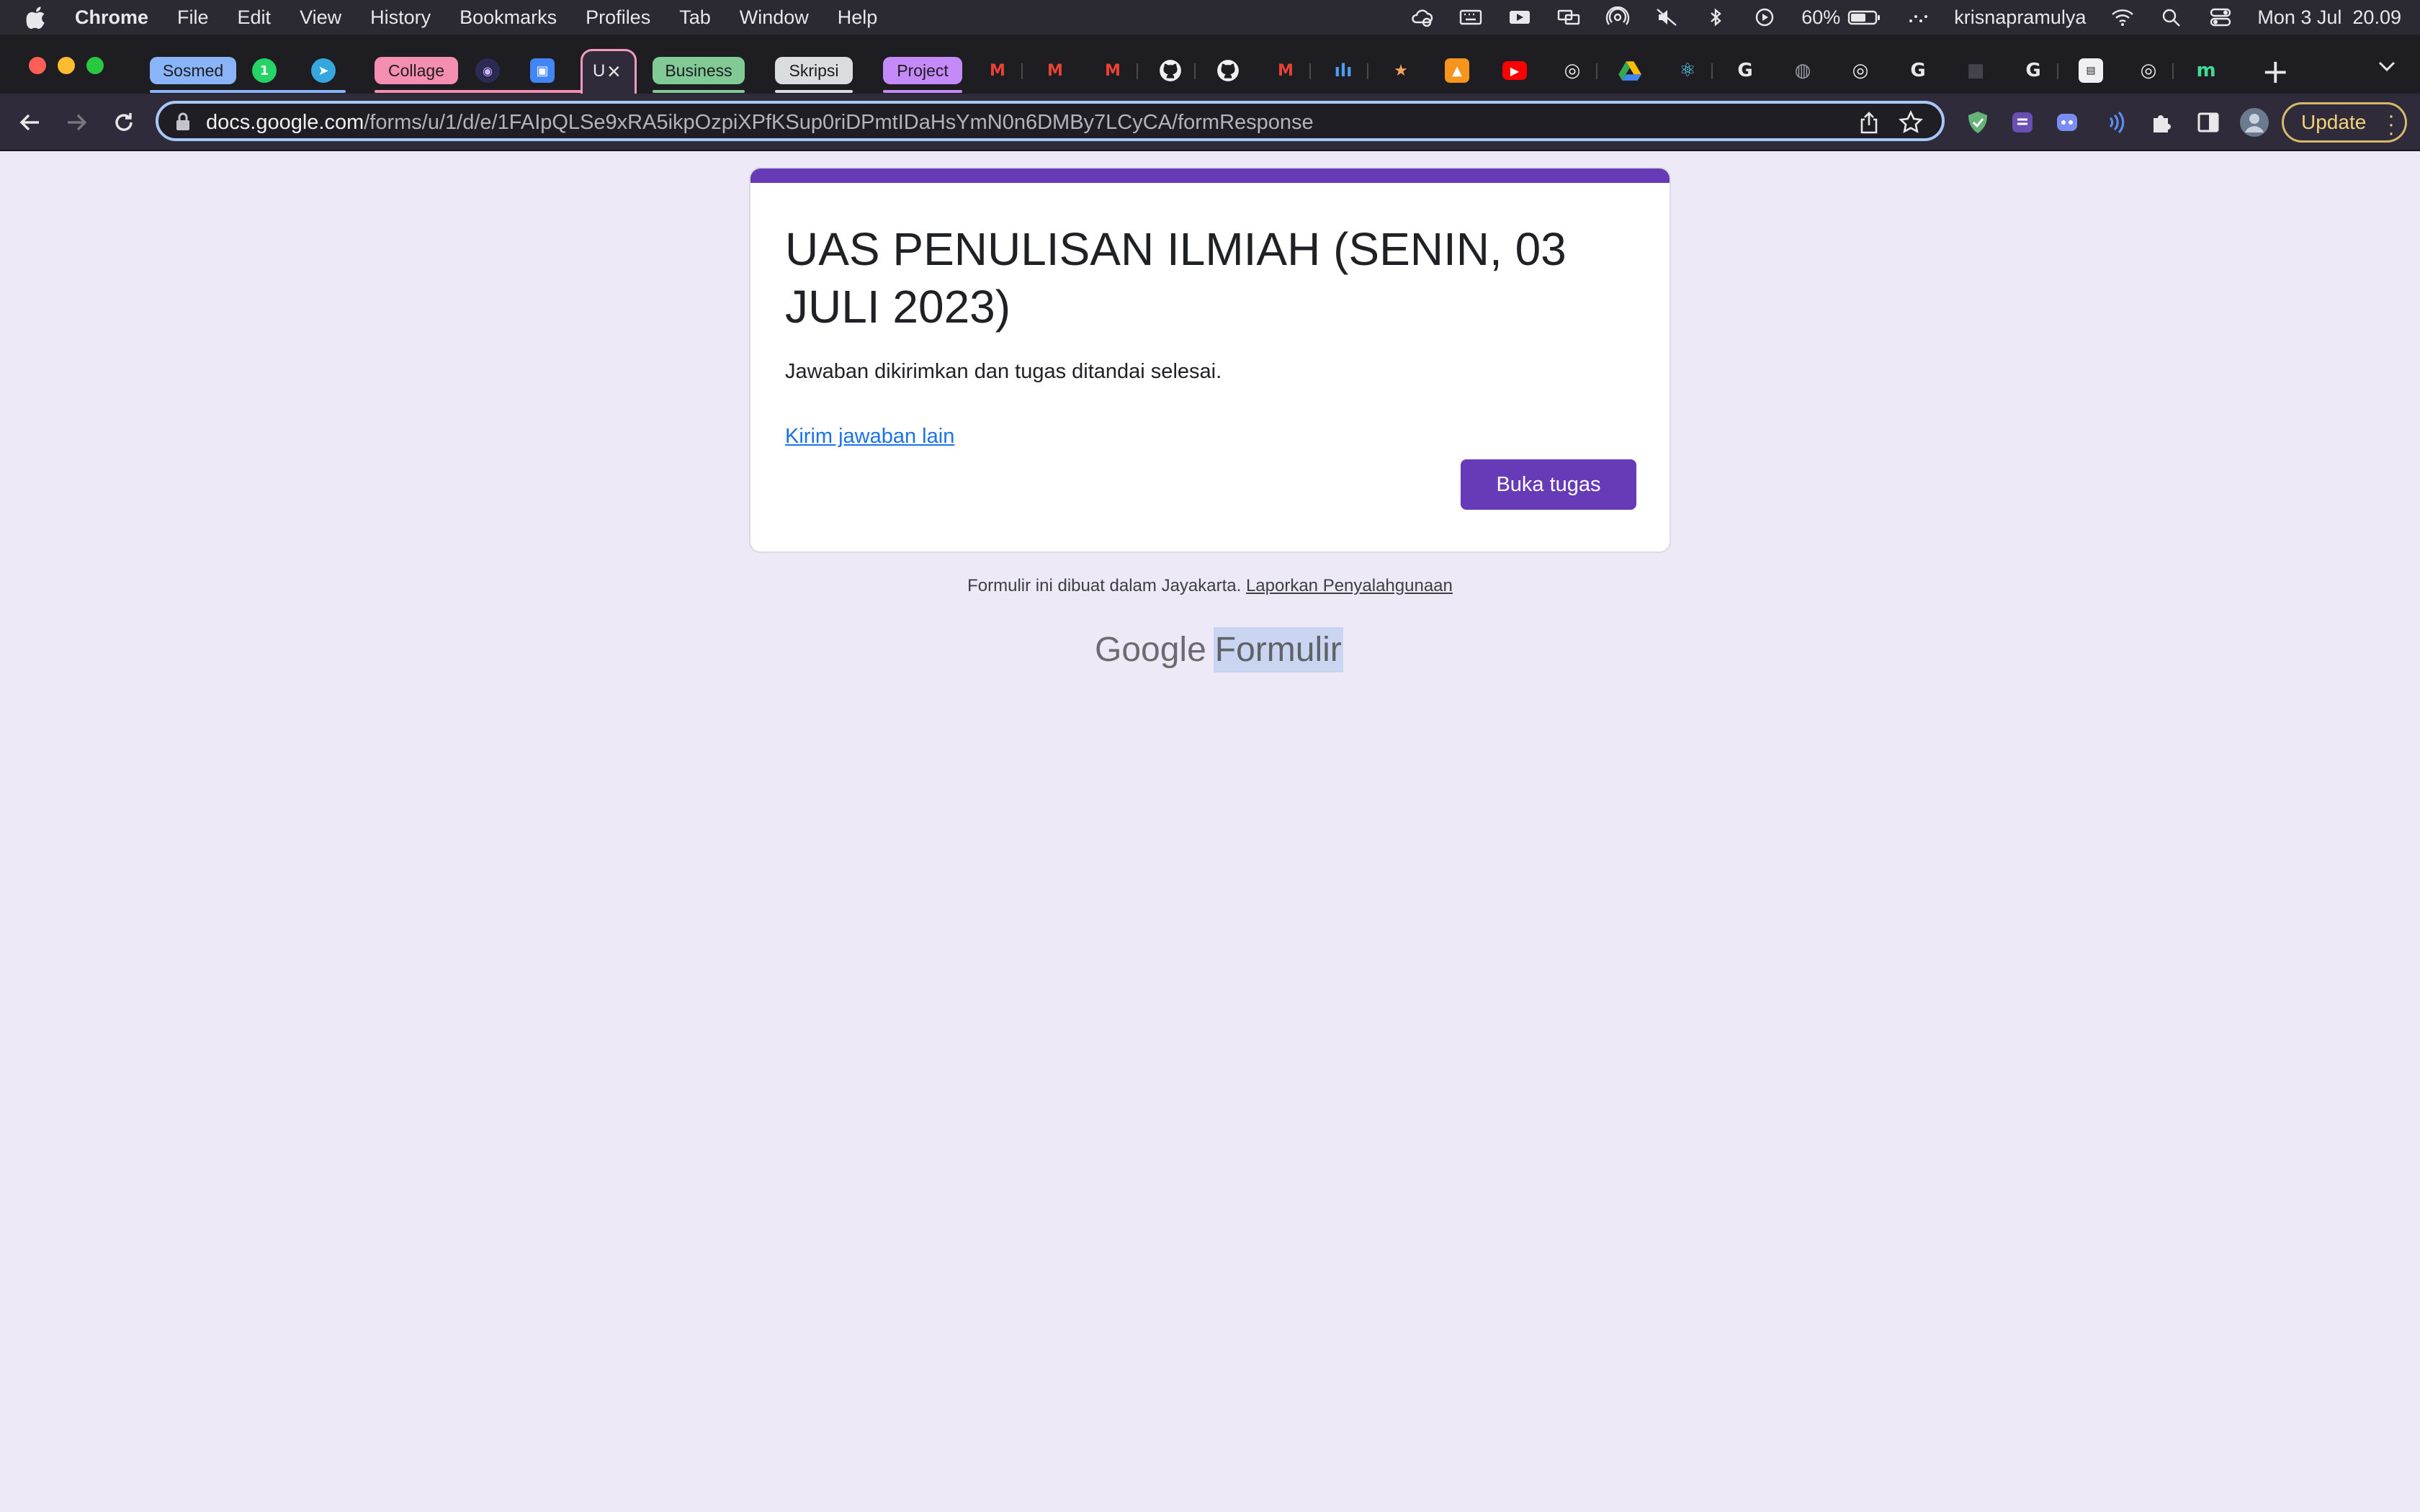  Describe the element at coordinates (858, 17) in the screenshot. I see `menu-help: Help` at that location.